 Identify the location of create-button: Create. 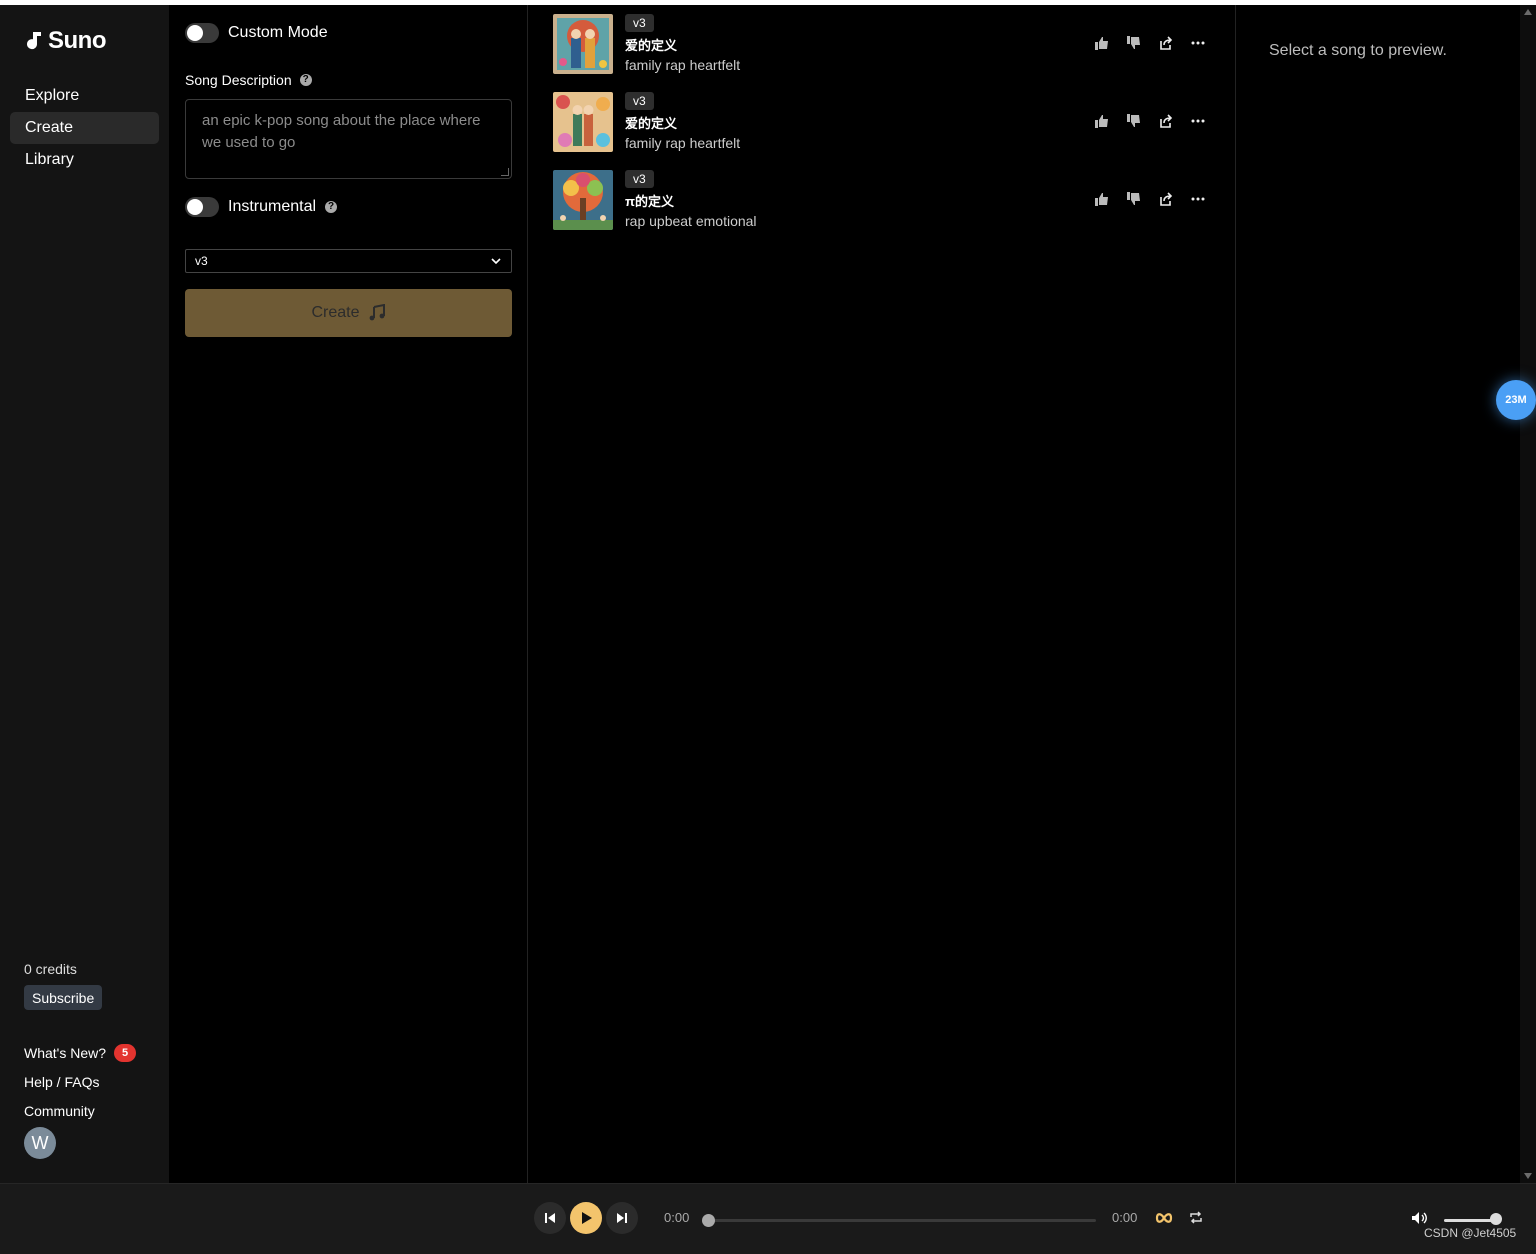
(348, 313).